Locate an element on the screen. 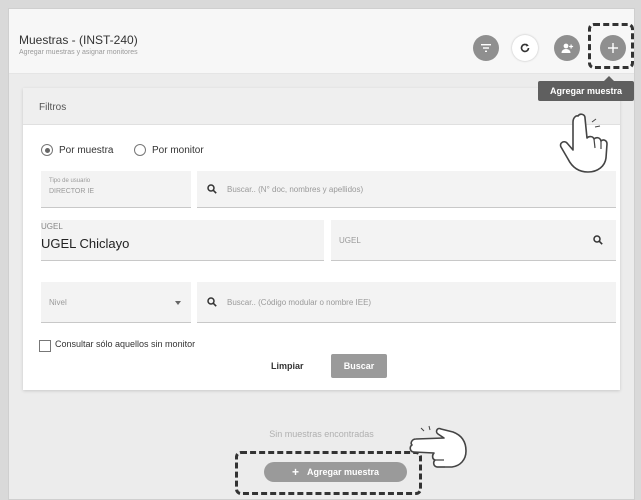 This screenshot has width=641, height=500. dropdown-arrow-icon is located at coordinates (178, 303).